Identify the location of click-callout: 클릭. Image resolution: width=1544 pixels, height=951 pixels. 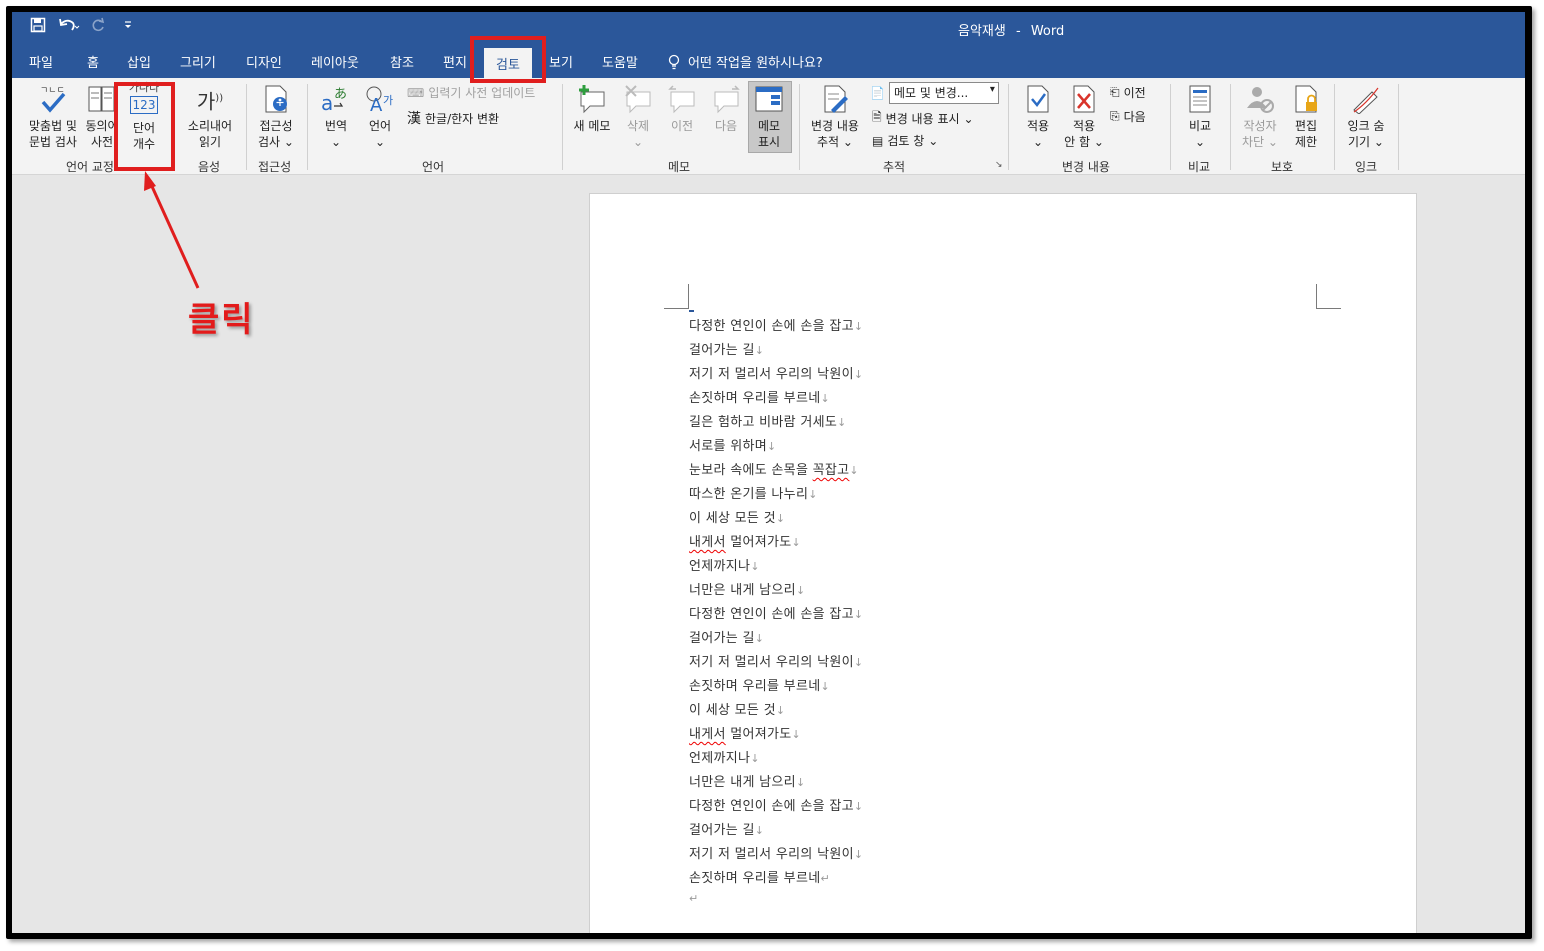
(221, 320).